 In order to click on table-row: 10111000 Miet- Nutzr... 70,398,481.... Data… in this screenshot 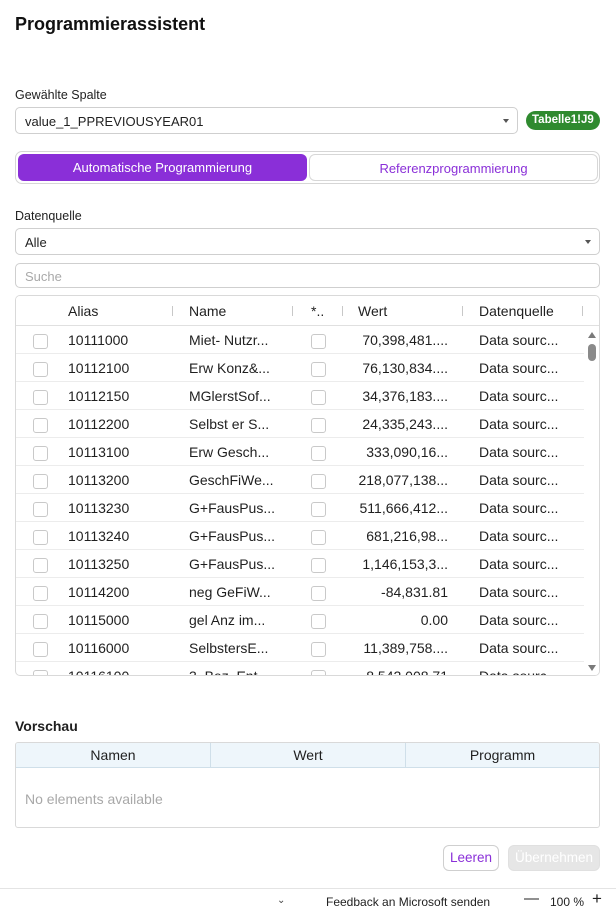, I will do `click(300, 340)`.